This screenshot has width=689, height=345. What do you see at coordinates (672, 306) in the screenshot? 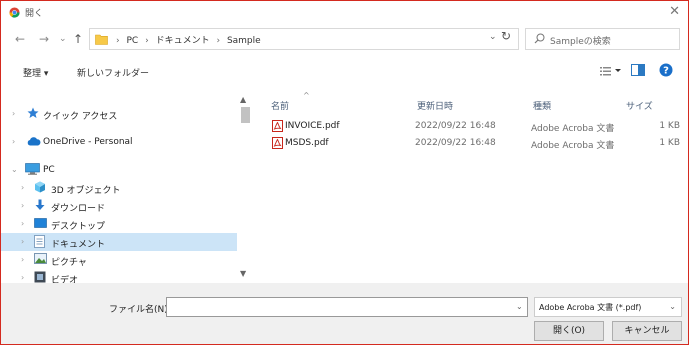
I see `chevron-down-icon: ⌄` at bounding box center [672, 306].